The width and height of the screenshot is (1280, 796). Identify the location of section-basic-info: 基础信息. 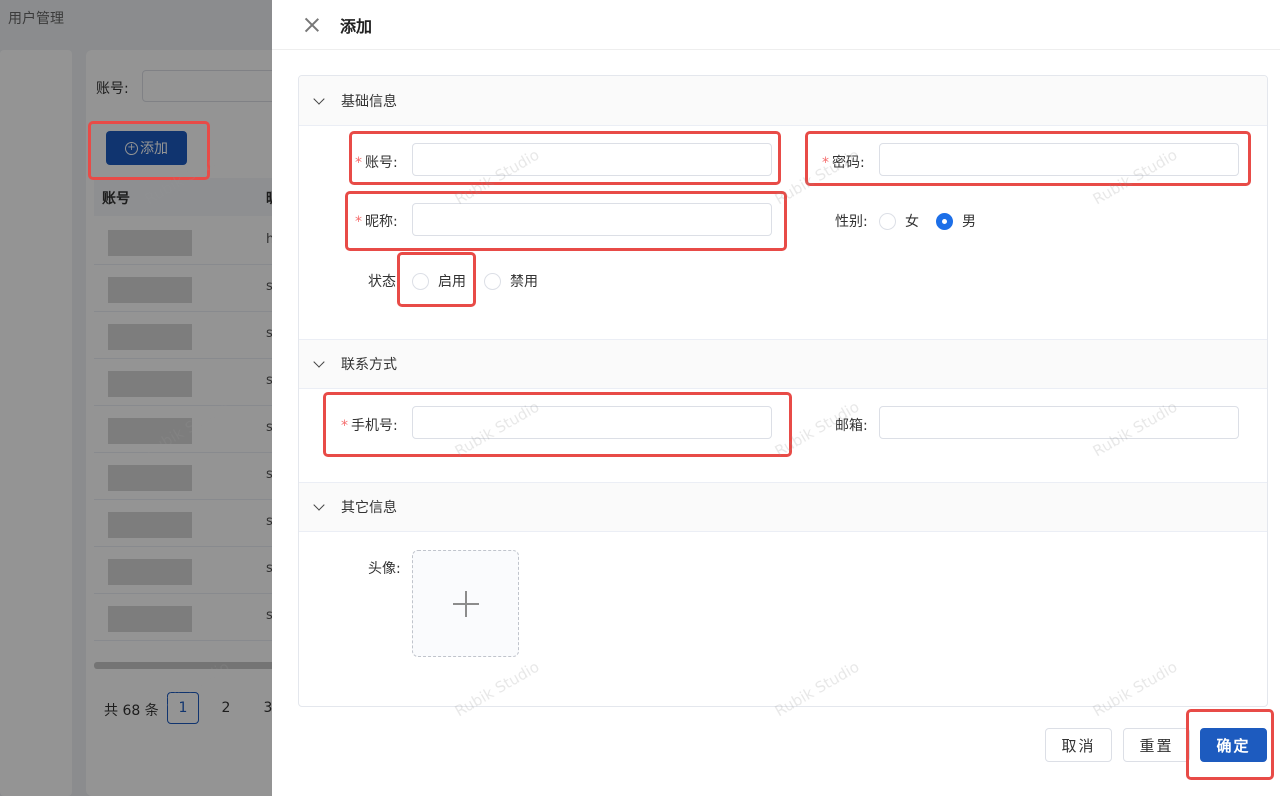
(783, 101).